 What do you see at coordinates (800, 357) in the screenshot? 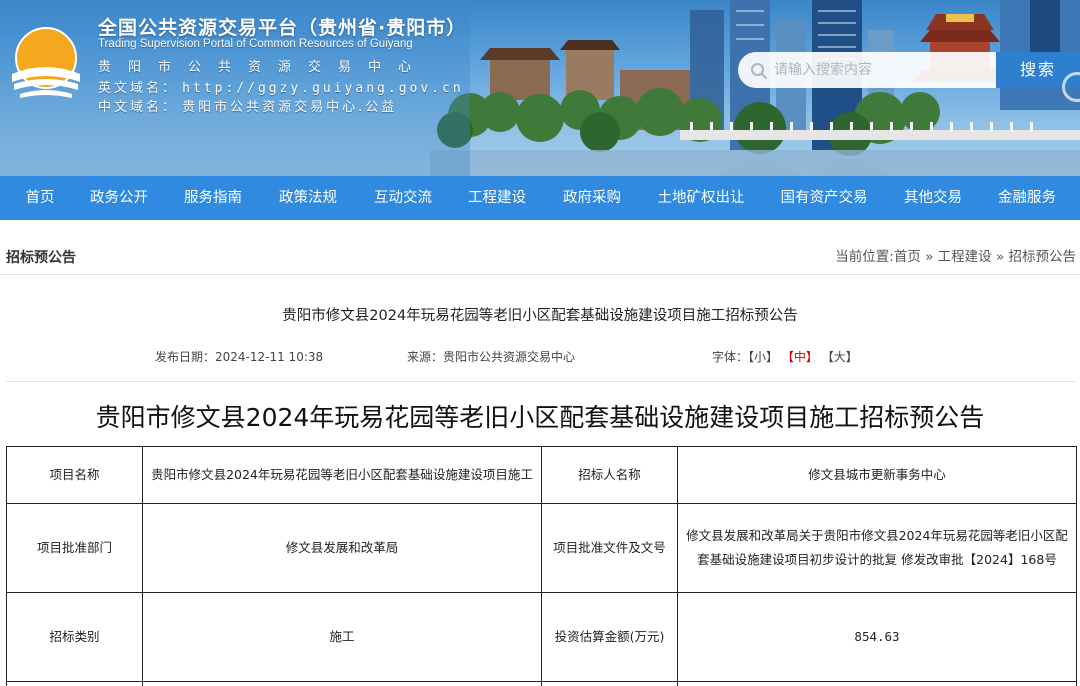
I see `font-size-medium-button: 【中】` at bounding box center [800, 357].